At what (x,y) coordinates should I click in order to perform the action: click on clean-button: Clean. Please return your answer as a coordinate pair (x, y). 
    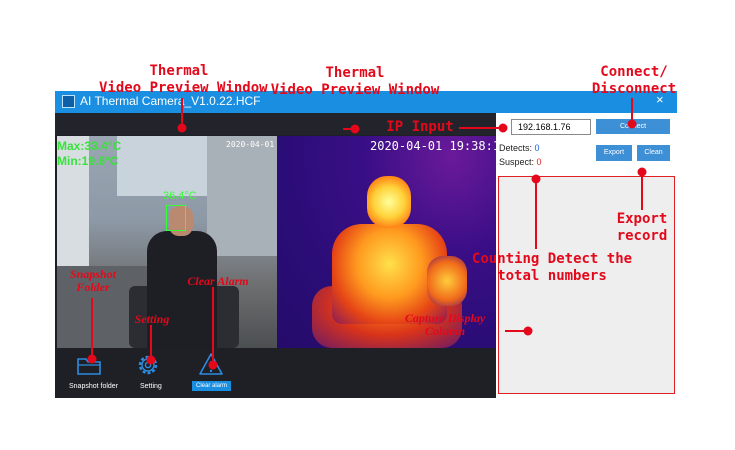
    Looking at the image, I should click on (653, 153).